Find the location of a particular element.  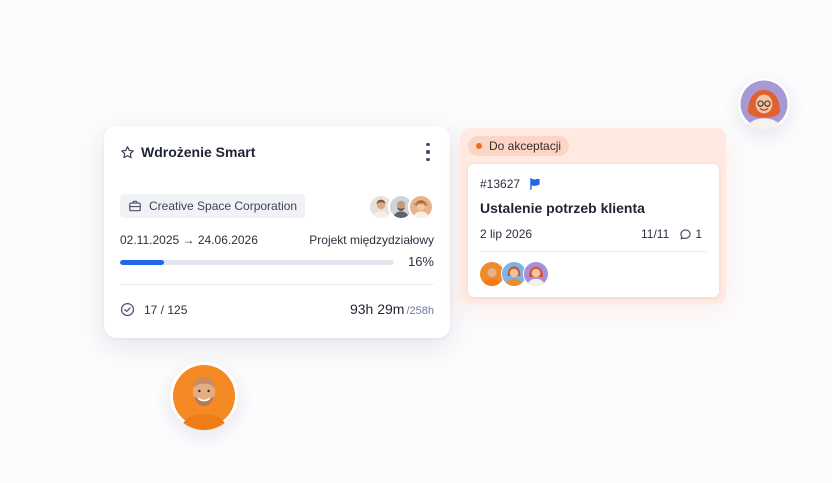

flag-icon is located at coordinates (535, 184).